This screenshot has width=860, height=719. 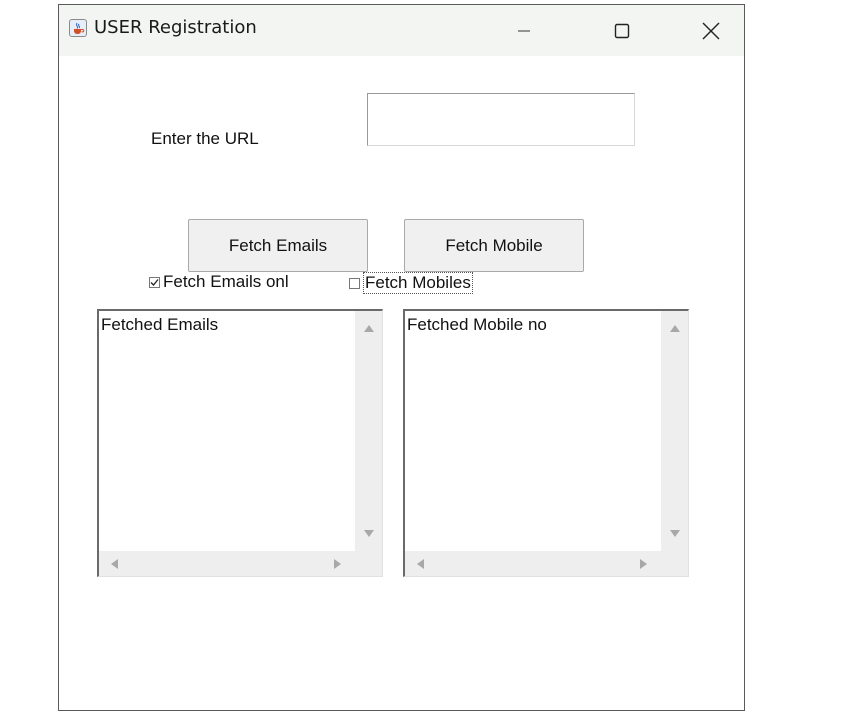 I want to click on checkbox-checked-icon, so click(x=154, y=282).